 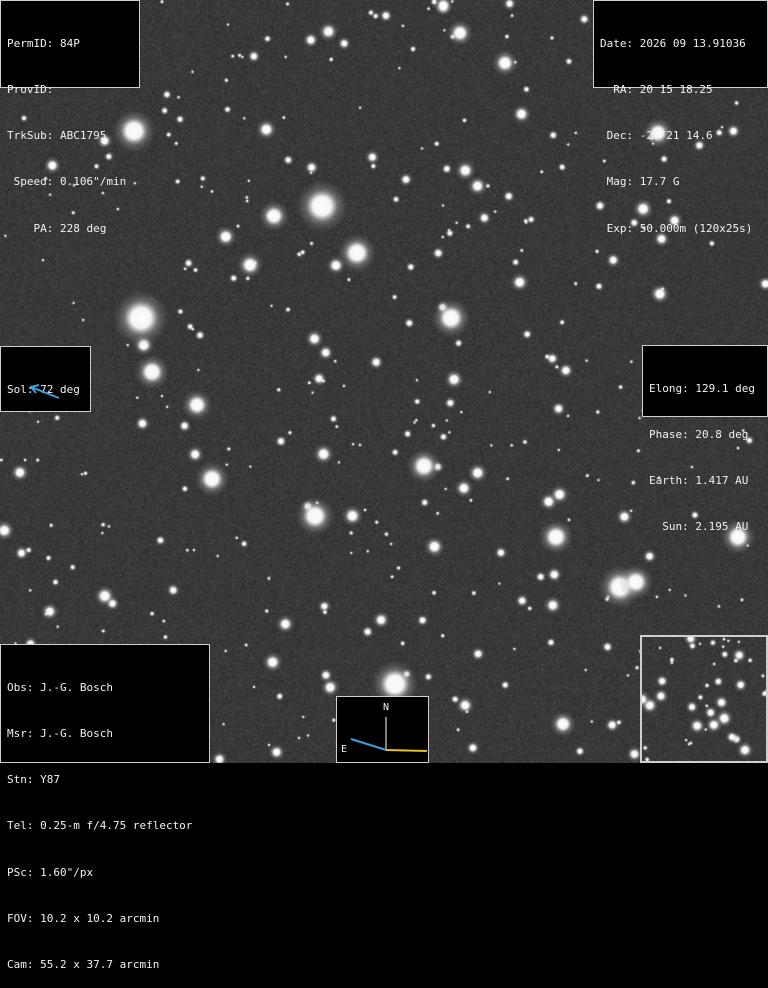 What do you see at coordinates (656, 90) in the screenshot?
I see `right-ascension: RA: 20 15 18.25` at bounding box center [656, 90].